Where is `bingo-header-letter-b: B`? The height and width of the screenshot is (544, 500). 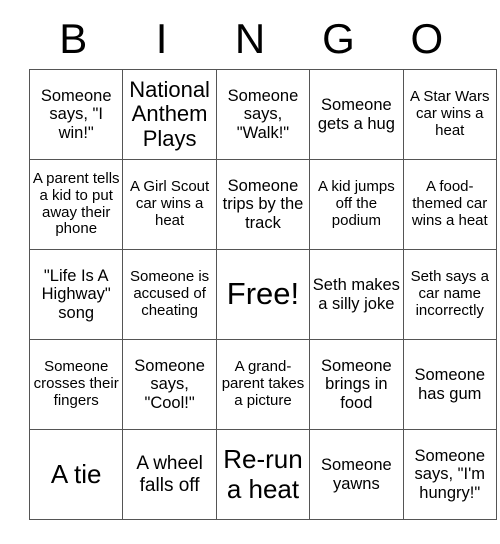
bingo-header-letter-b: B is located at coordinates (73, 38).